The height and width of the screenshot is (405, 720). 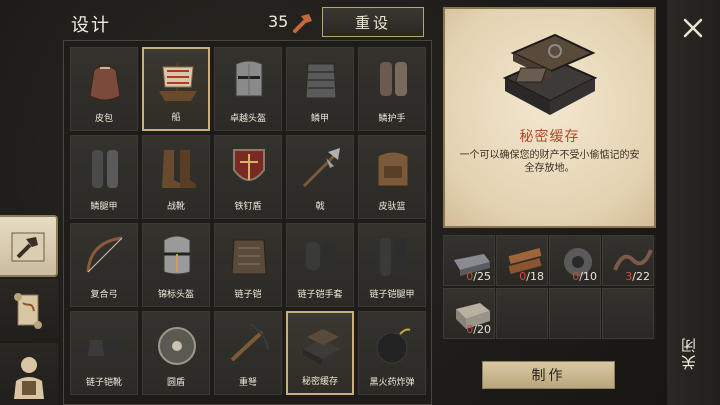 What do you see at coordinates (535, 276) in the screenshot?
I see `material-need: /18` at bounding box center [535, 276].